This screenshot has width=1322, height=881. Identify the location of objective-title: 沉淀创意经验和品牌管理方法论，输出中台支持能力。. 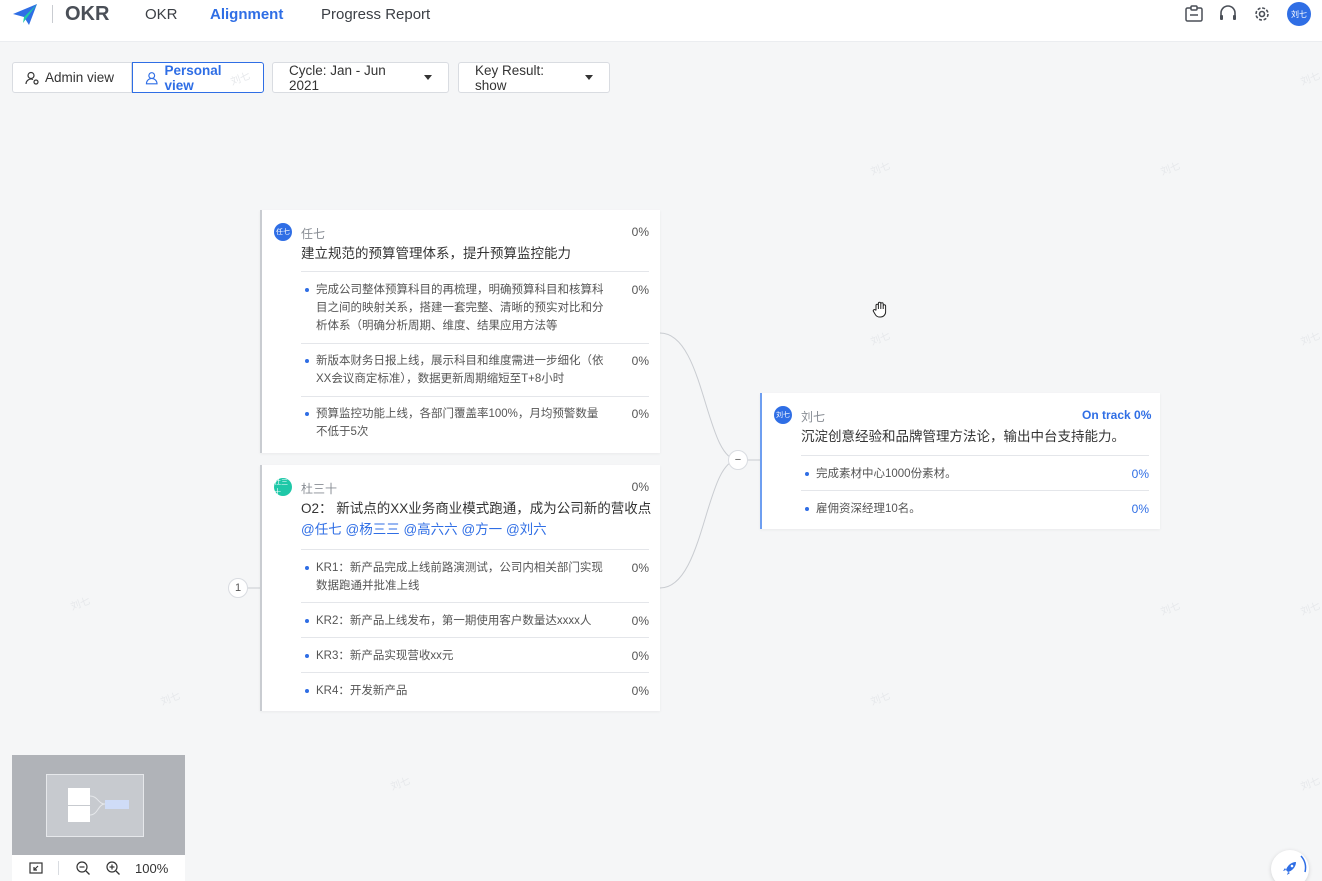
(963, 436).